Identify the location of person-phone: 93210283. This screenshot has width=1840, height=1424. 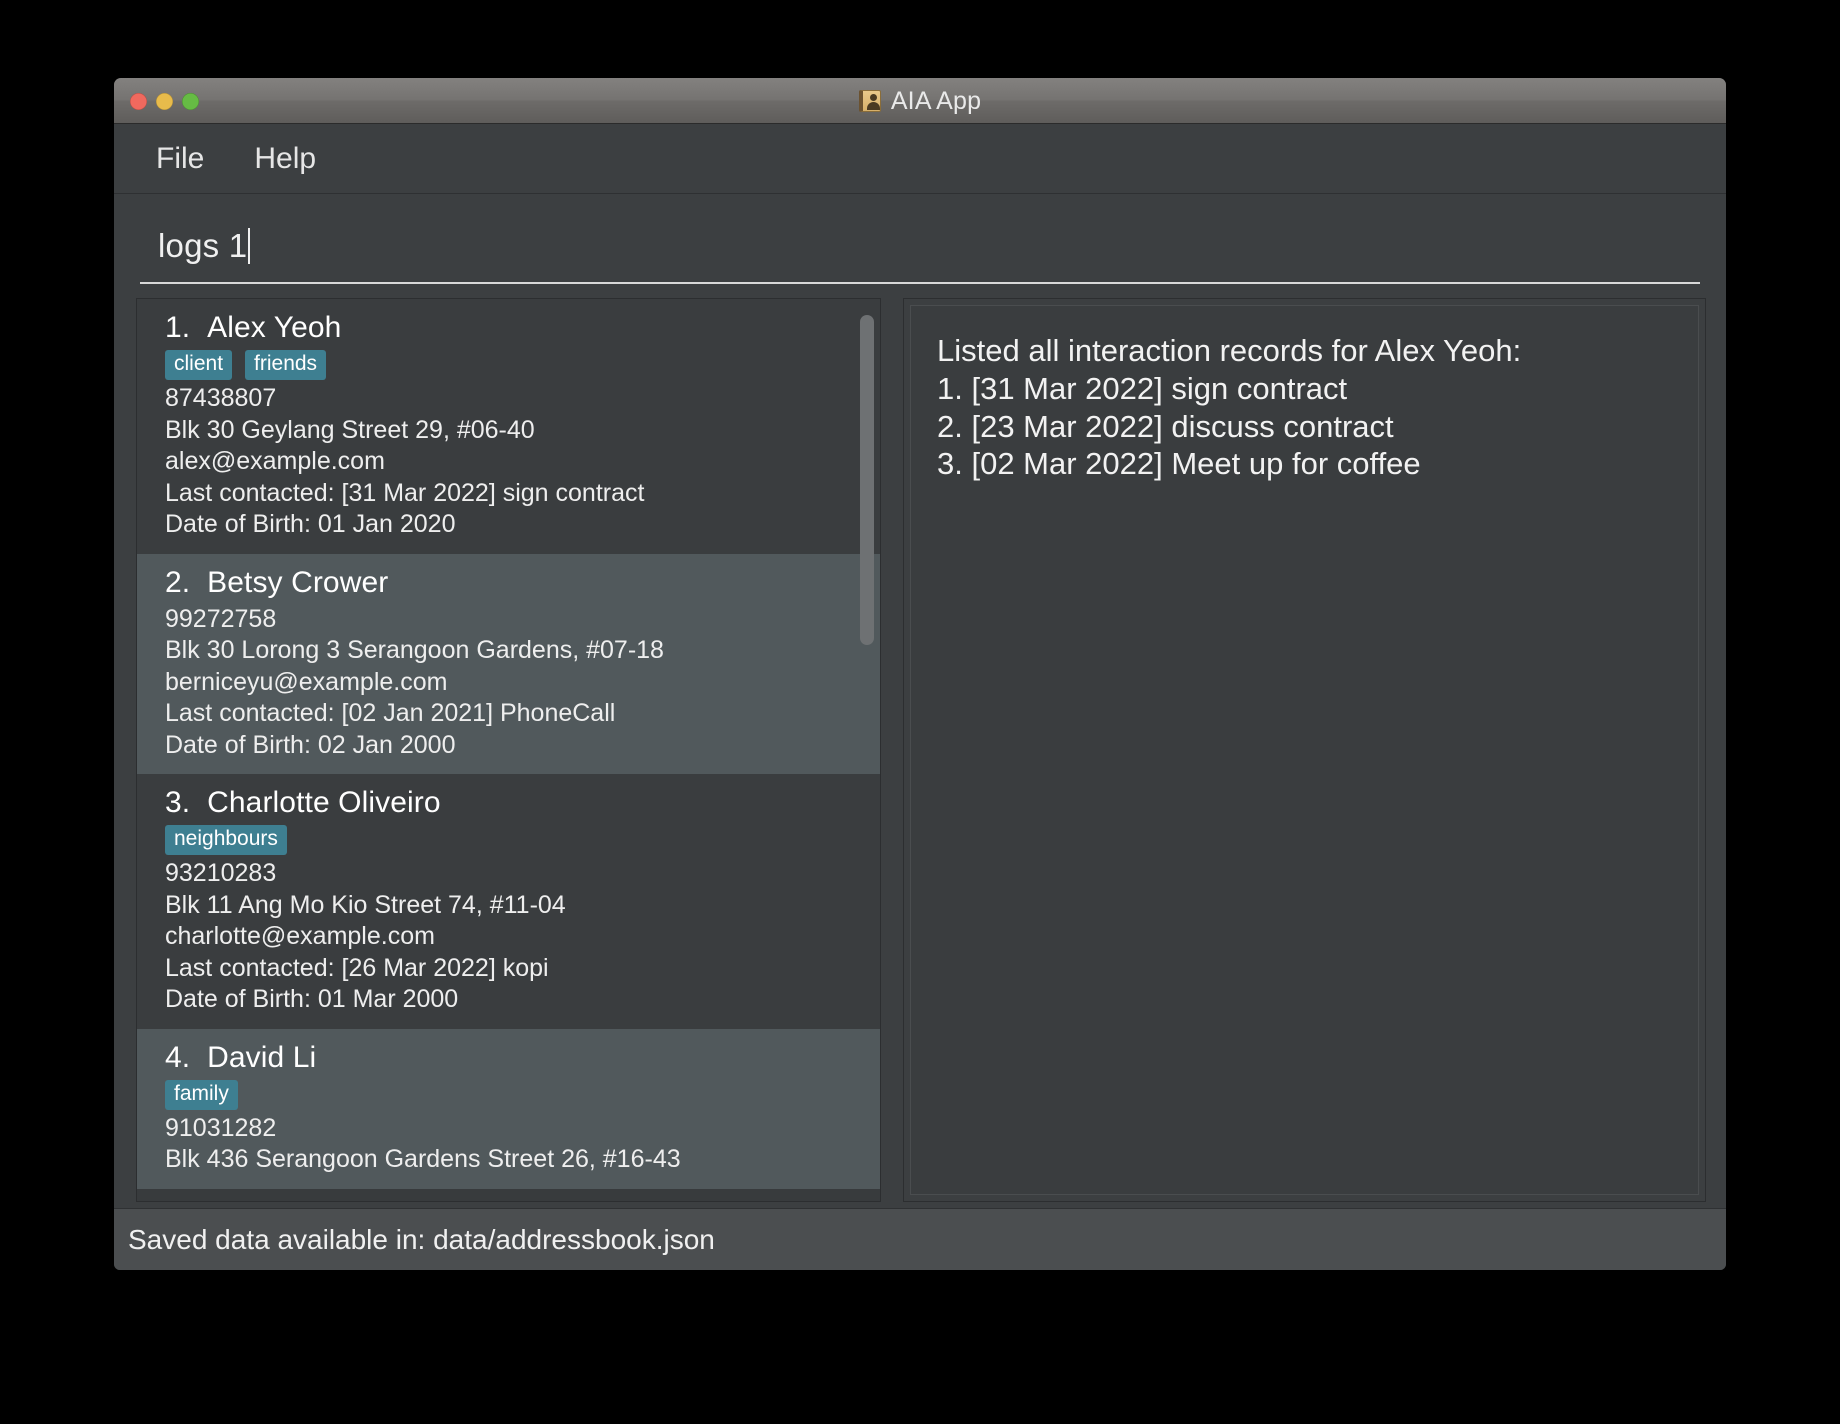
(221, 873).